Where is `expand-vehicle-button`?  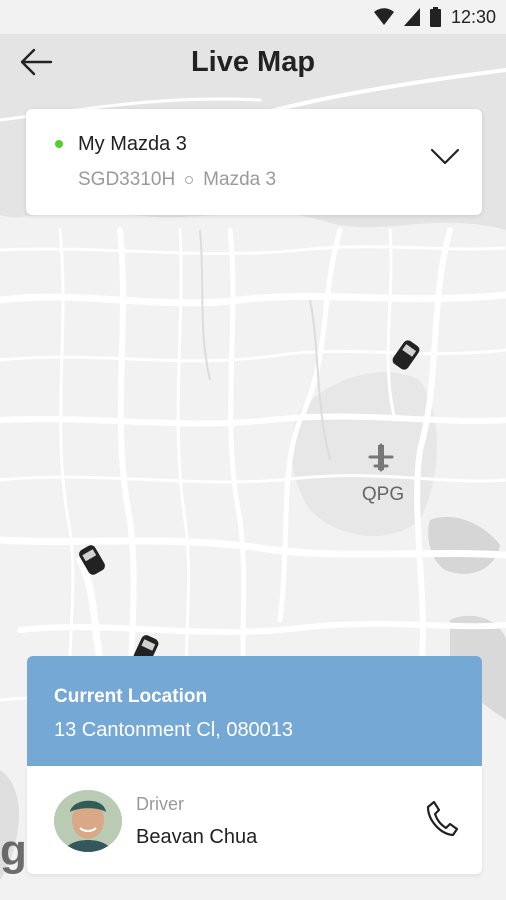
expand-vehicle-button is located at coordinates (447, 160).